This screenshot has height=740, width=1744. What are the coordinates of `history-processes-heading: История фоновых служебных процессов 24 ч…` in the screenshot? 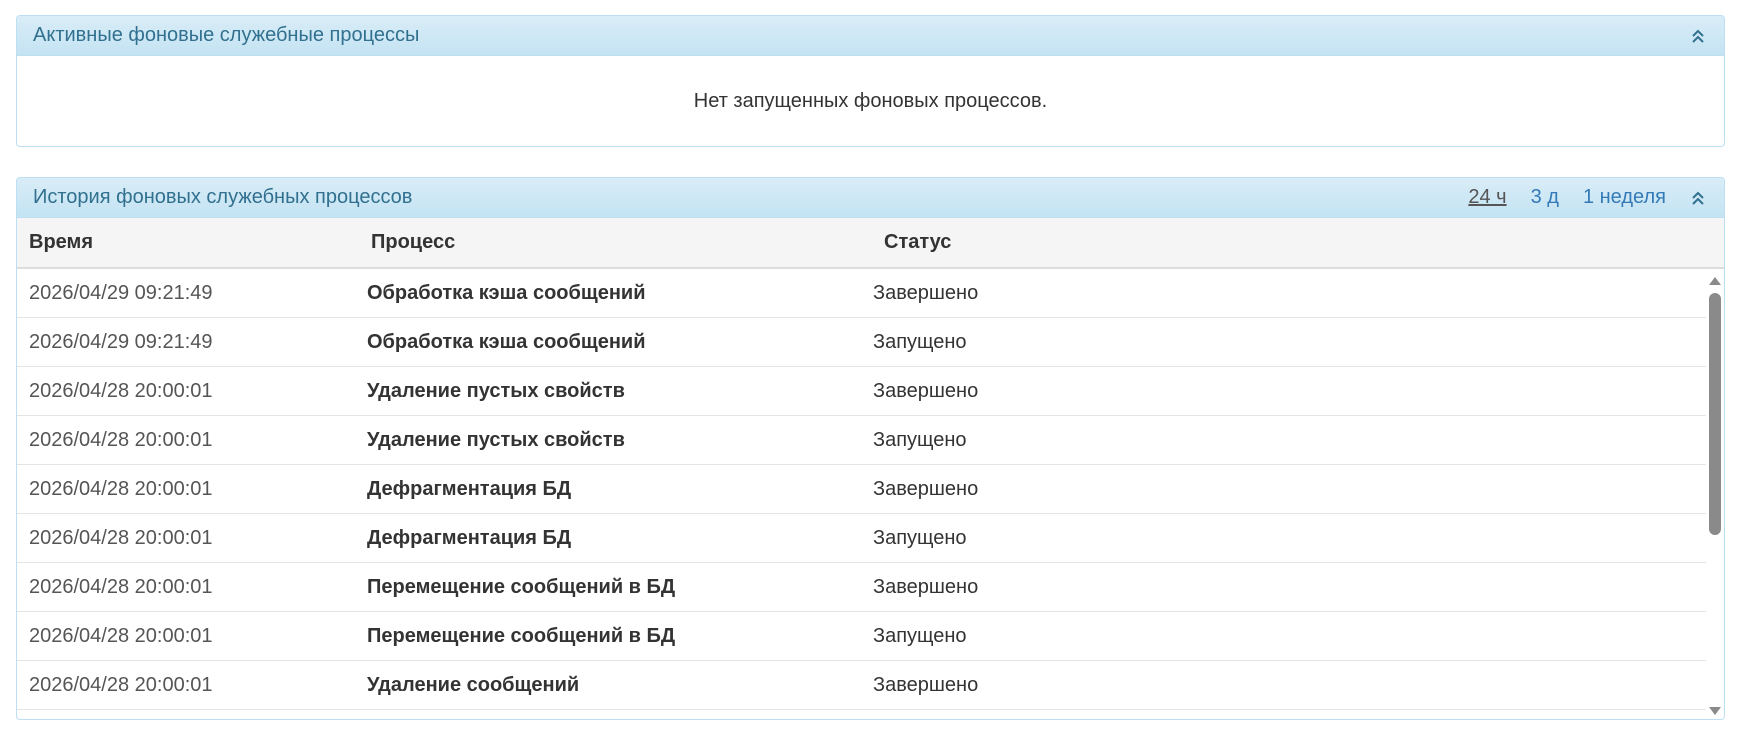 It's located at (870, 198).